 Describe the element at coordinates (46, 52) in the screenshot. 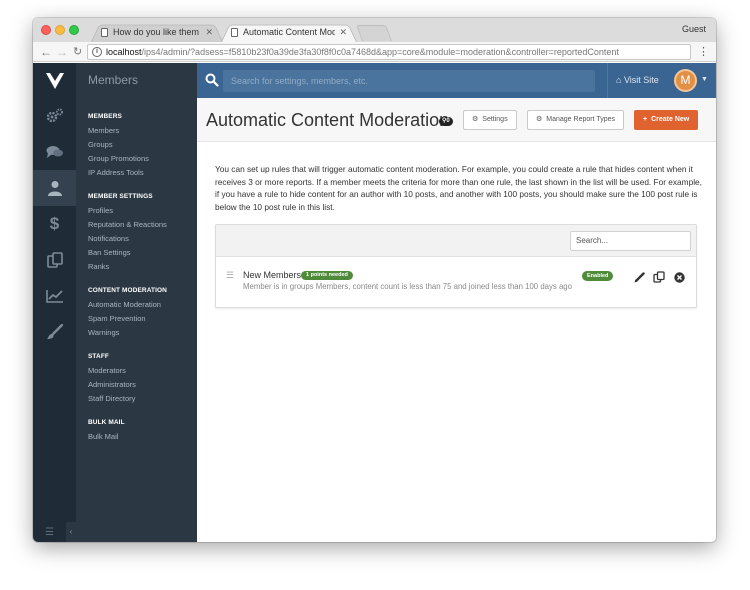

I see `back-arrow-icon: ←` at that location.